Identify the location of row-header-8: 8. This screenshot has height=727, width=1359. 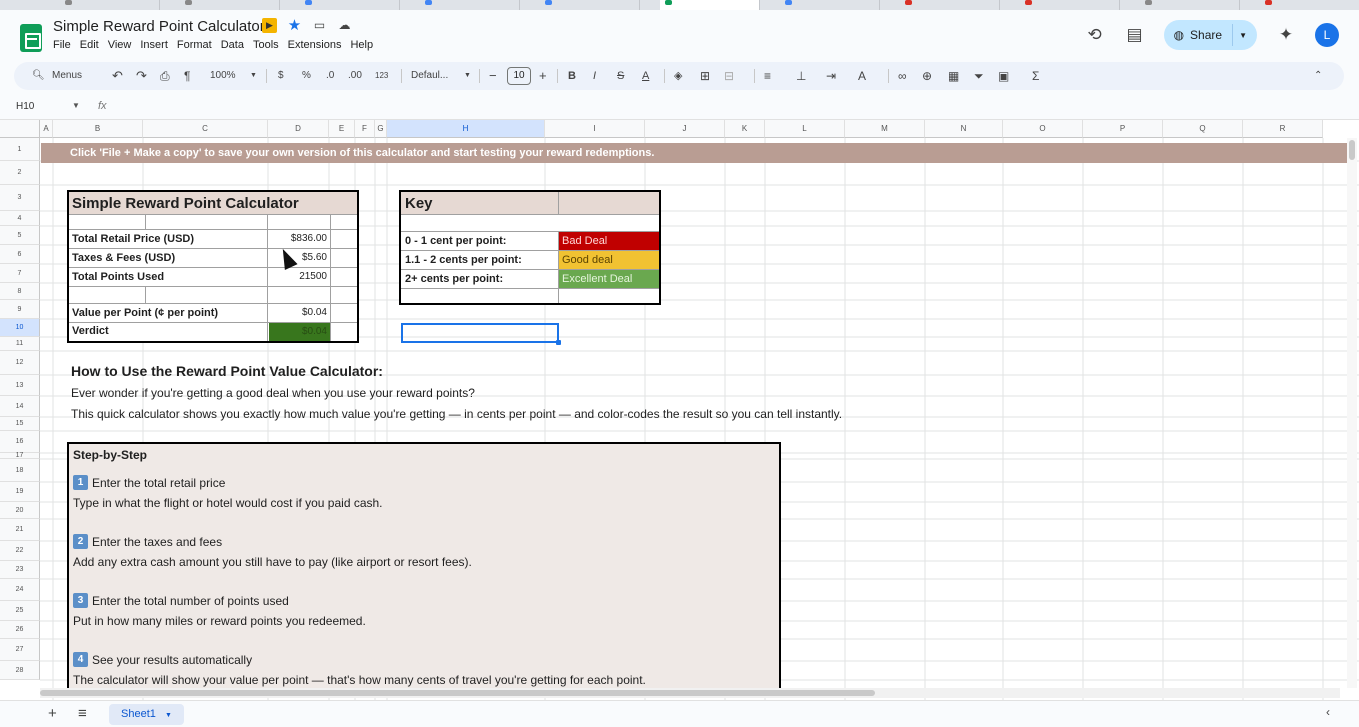
(20, 291).